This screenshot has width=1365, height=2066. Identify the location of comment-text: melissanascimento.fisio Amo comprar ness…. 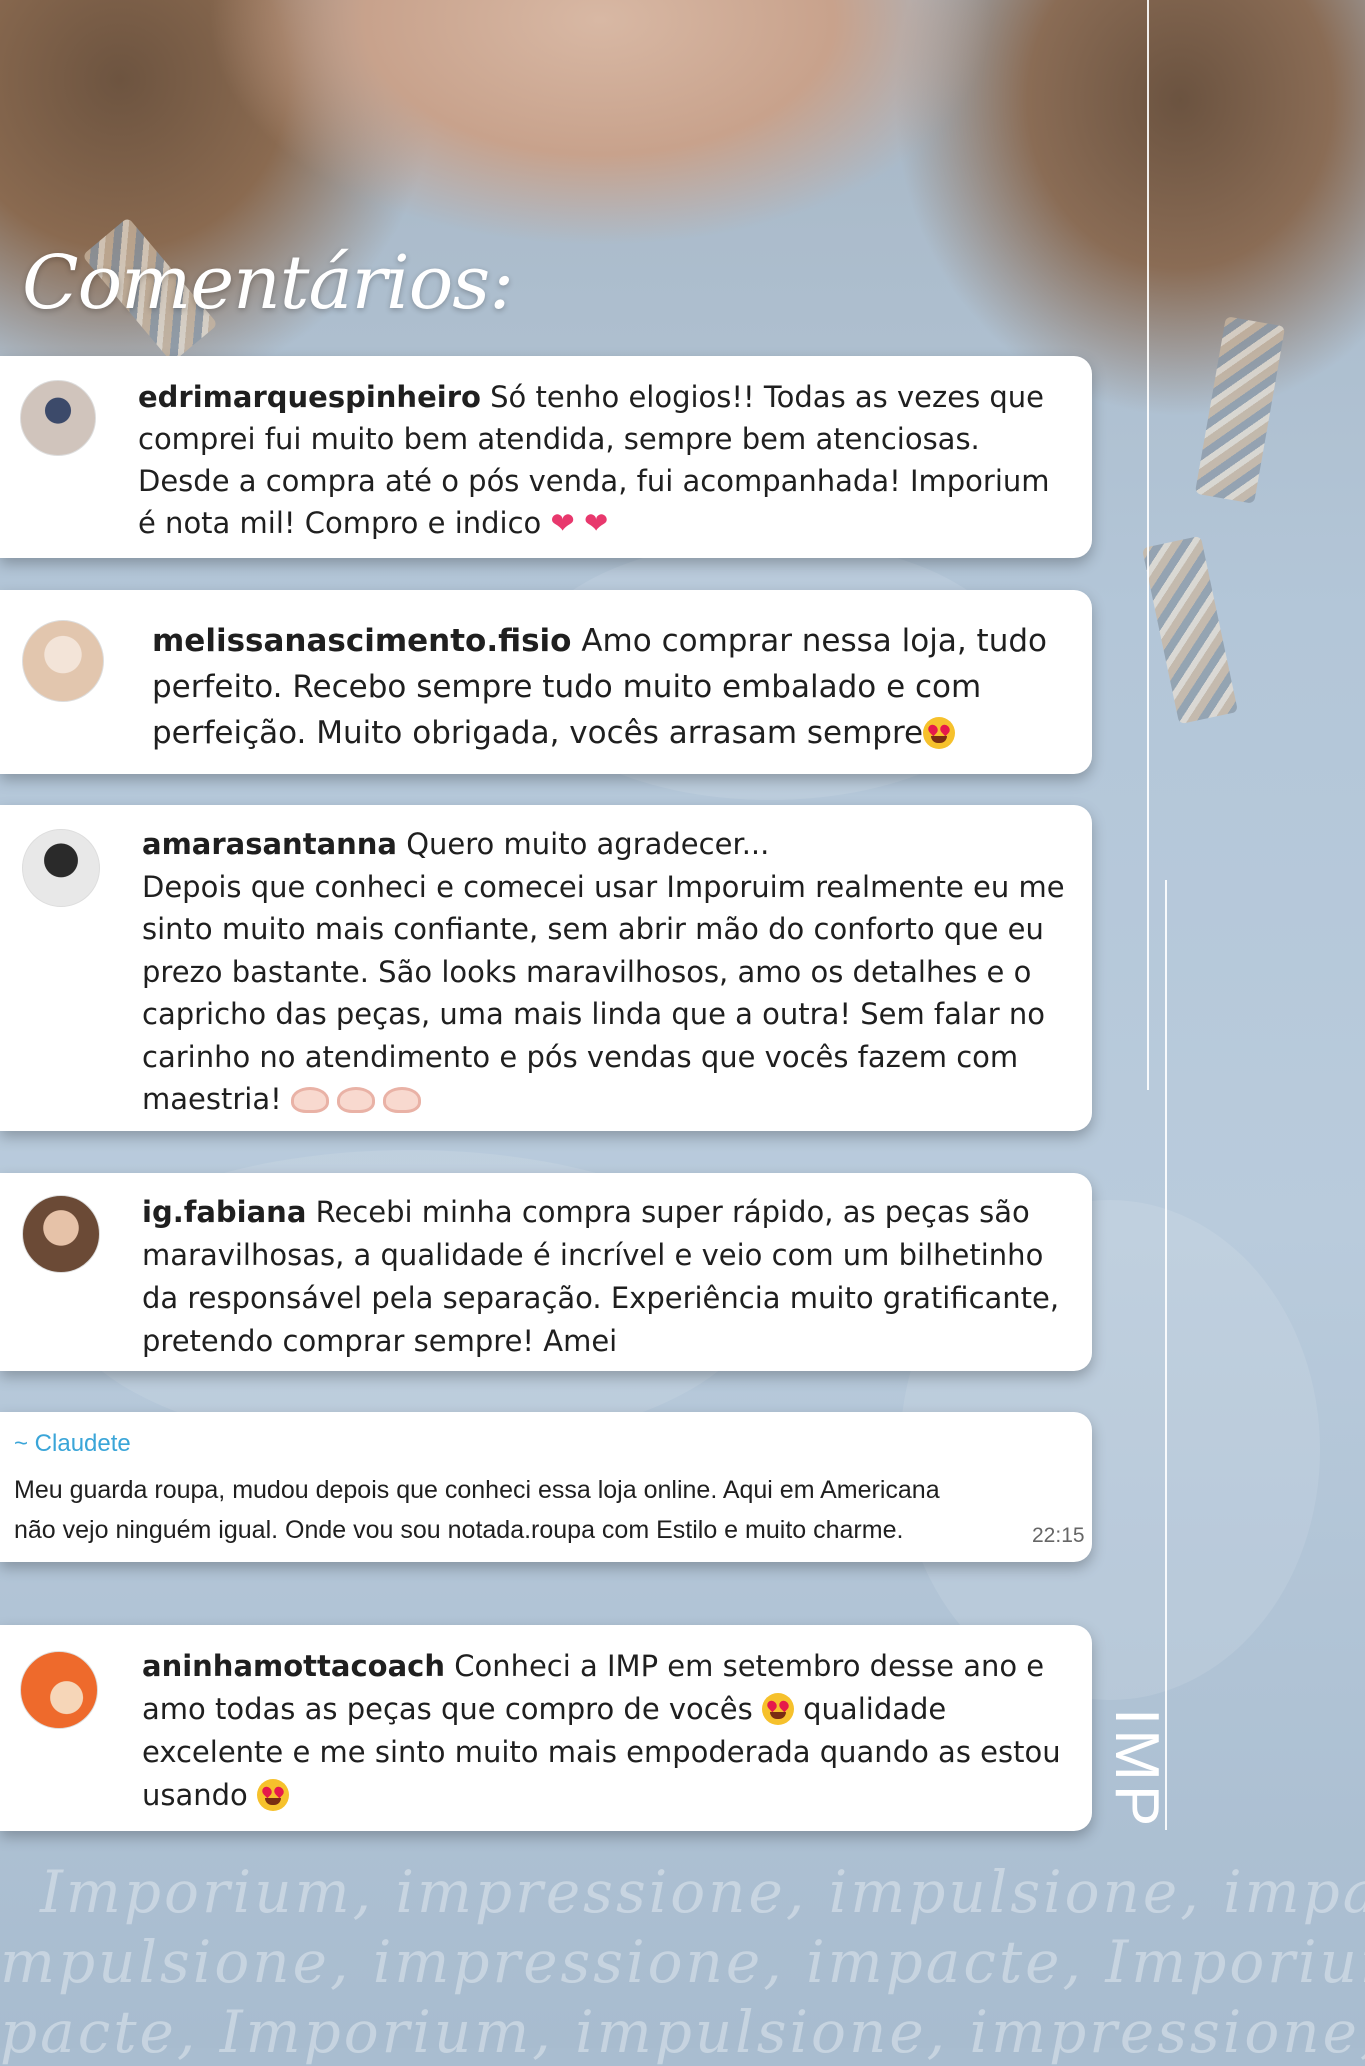
(612, 687).